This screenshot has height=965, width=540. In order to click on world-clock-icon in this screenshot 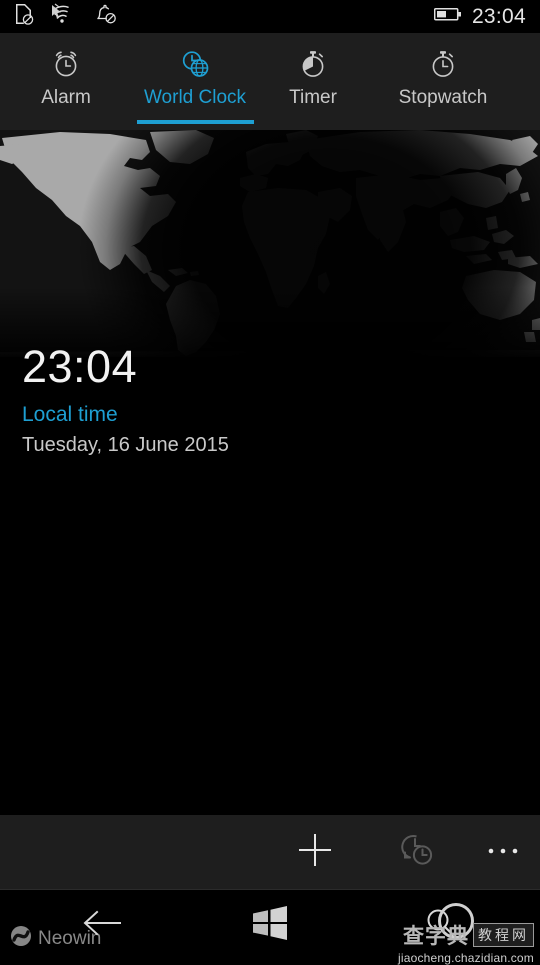, I will do `click(195, 64)`.